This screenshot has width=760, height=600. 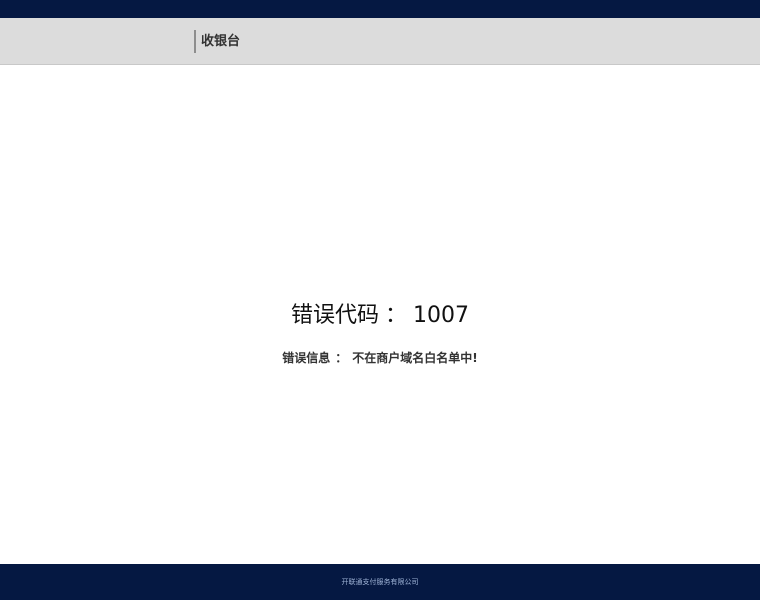 I want to click on header-divider, so click(x=195, y=41).